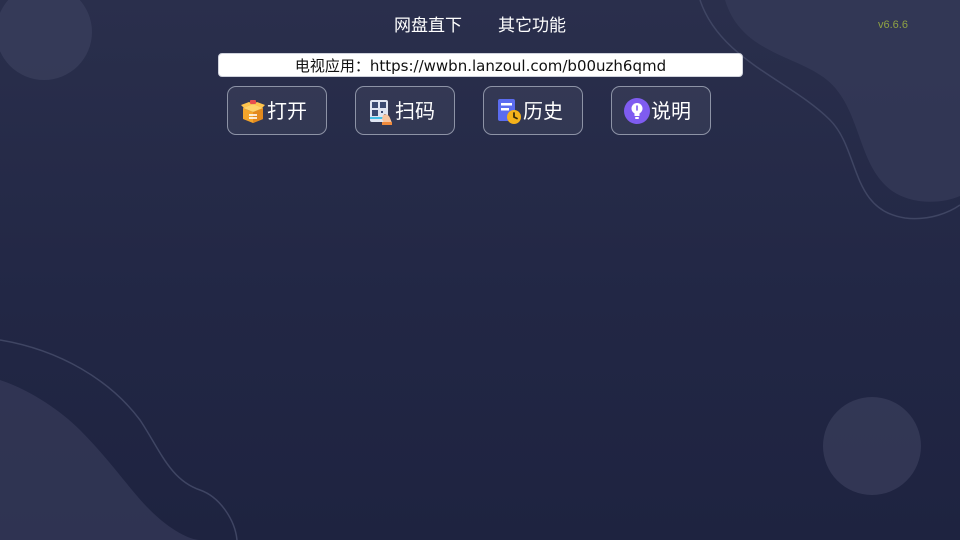  Describe the element at coordinates (253, 111) in the screenshot. I see `open-box-icon` at that location.